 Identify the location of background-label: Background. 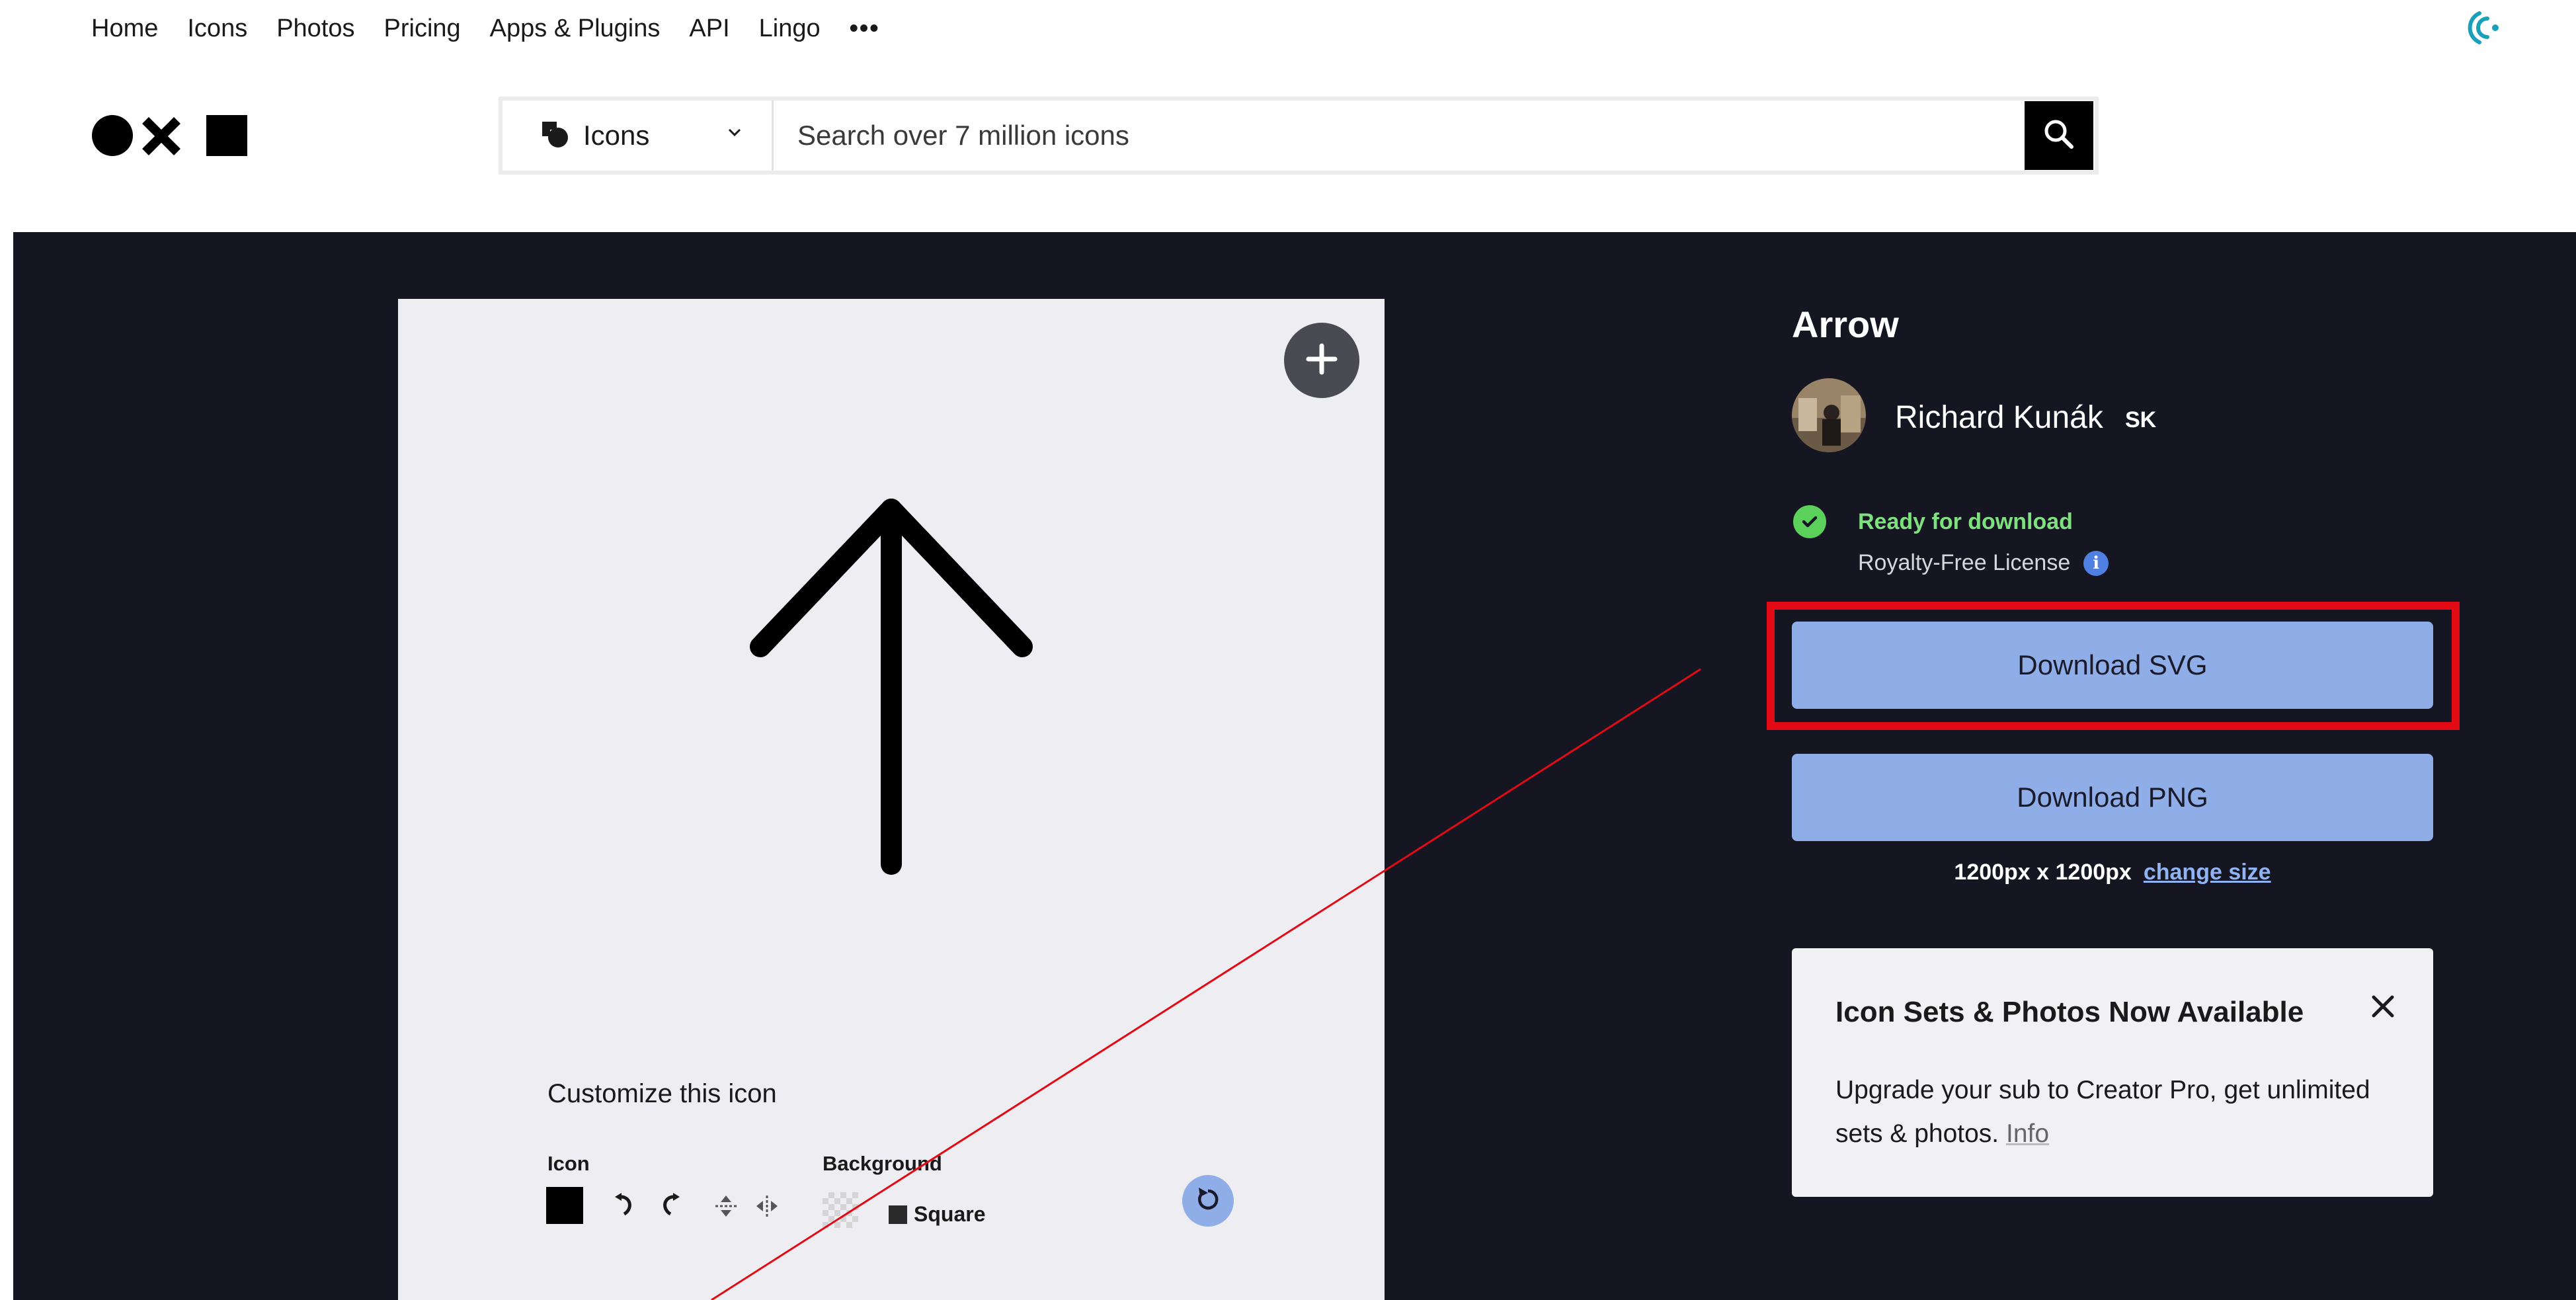
(882, 1163).